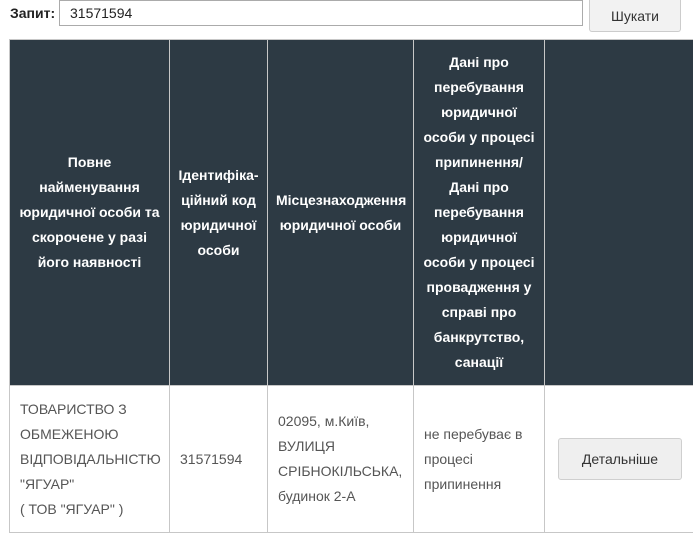 Image resolution: width=693 pixels, height=544 pixels. I want to click on details-button: Детальніше, so click(620, 459).